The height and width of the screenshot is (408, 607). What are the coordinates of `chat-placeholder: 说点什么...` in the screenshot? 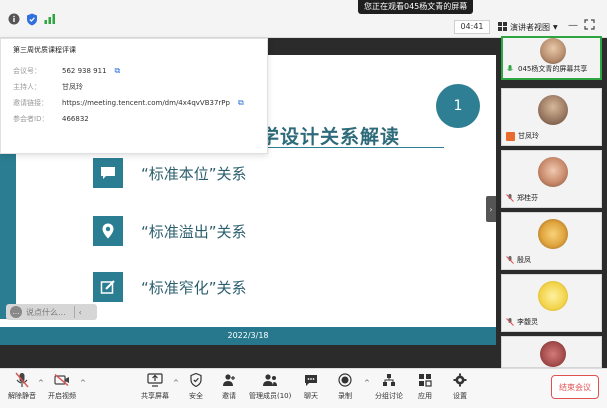 It's located at (46, 312).